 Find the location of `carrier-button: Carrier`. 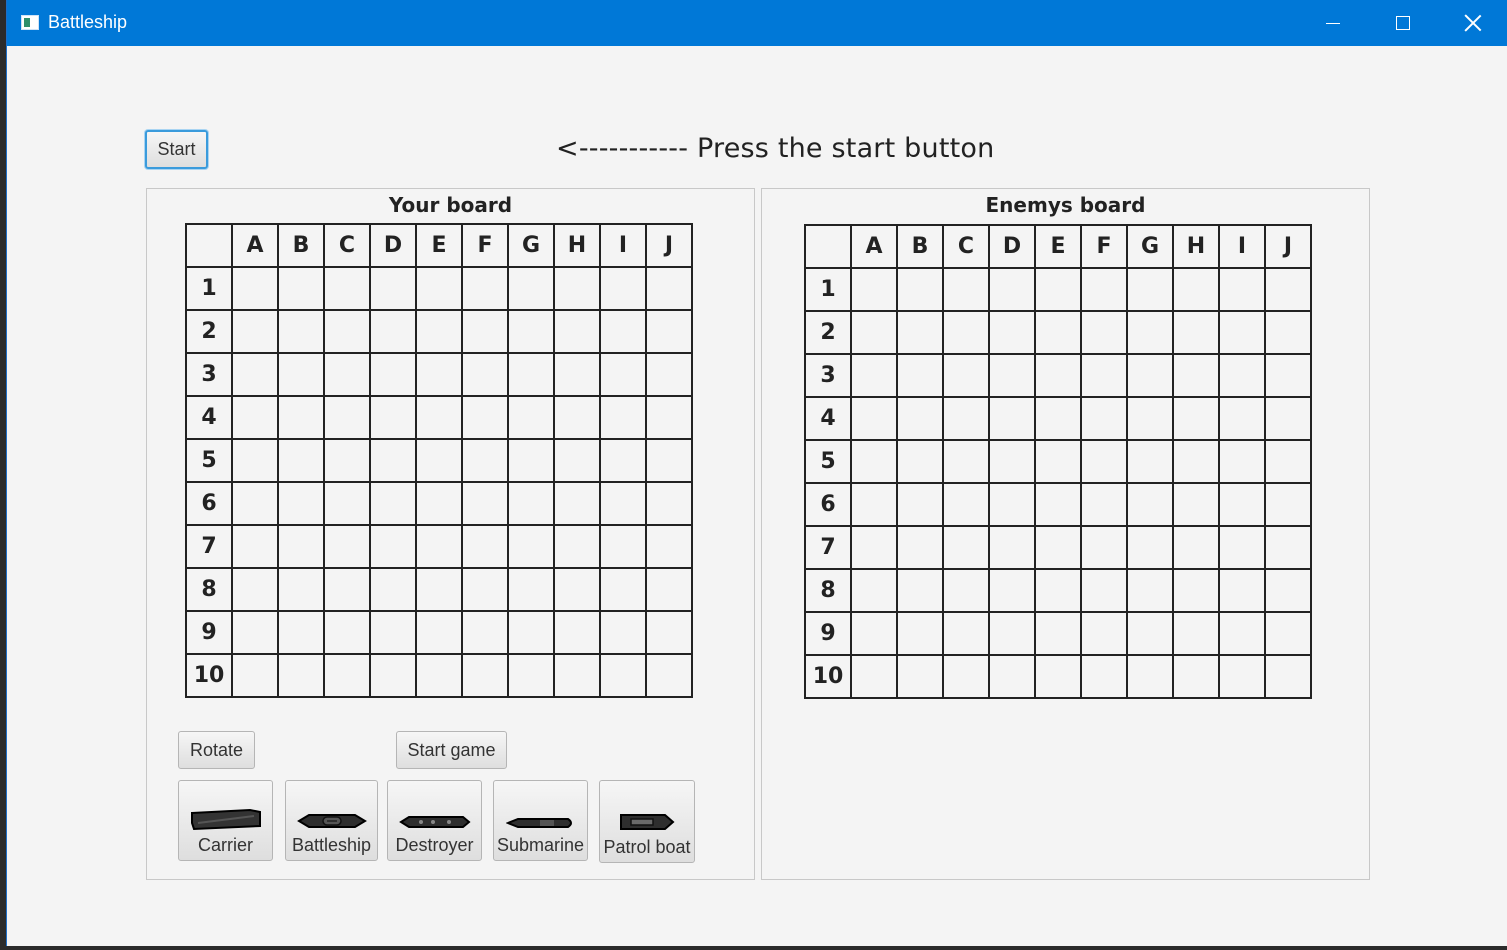

carrier-button: Carrier is located at coordinates (225, 820).